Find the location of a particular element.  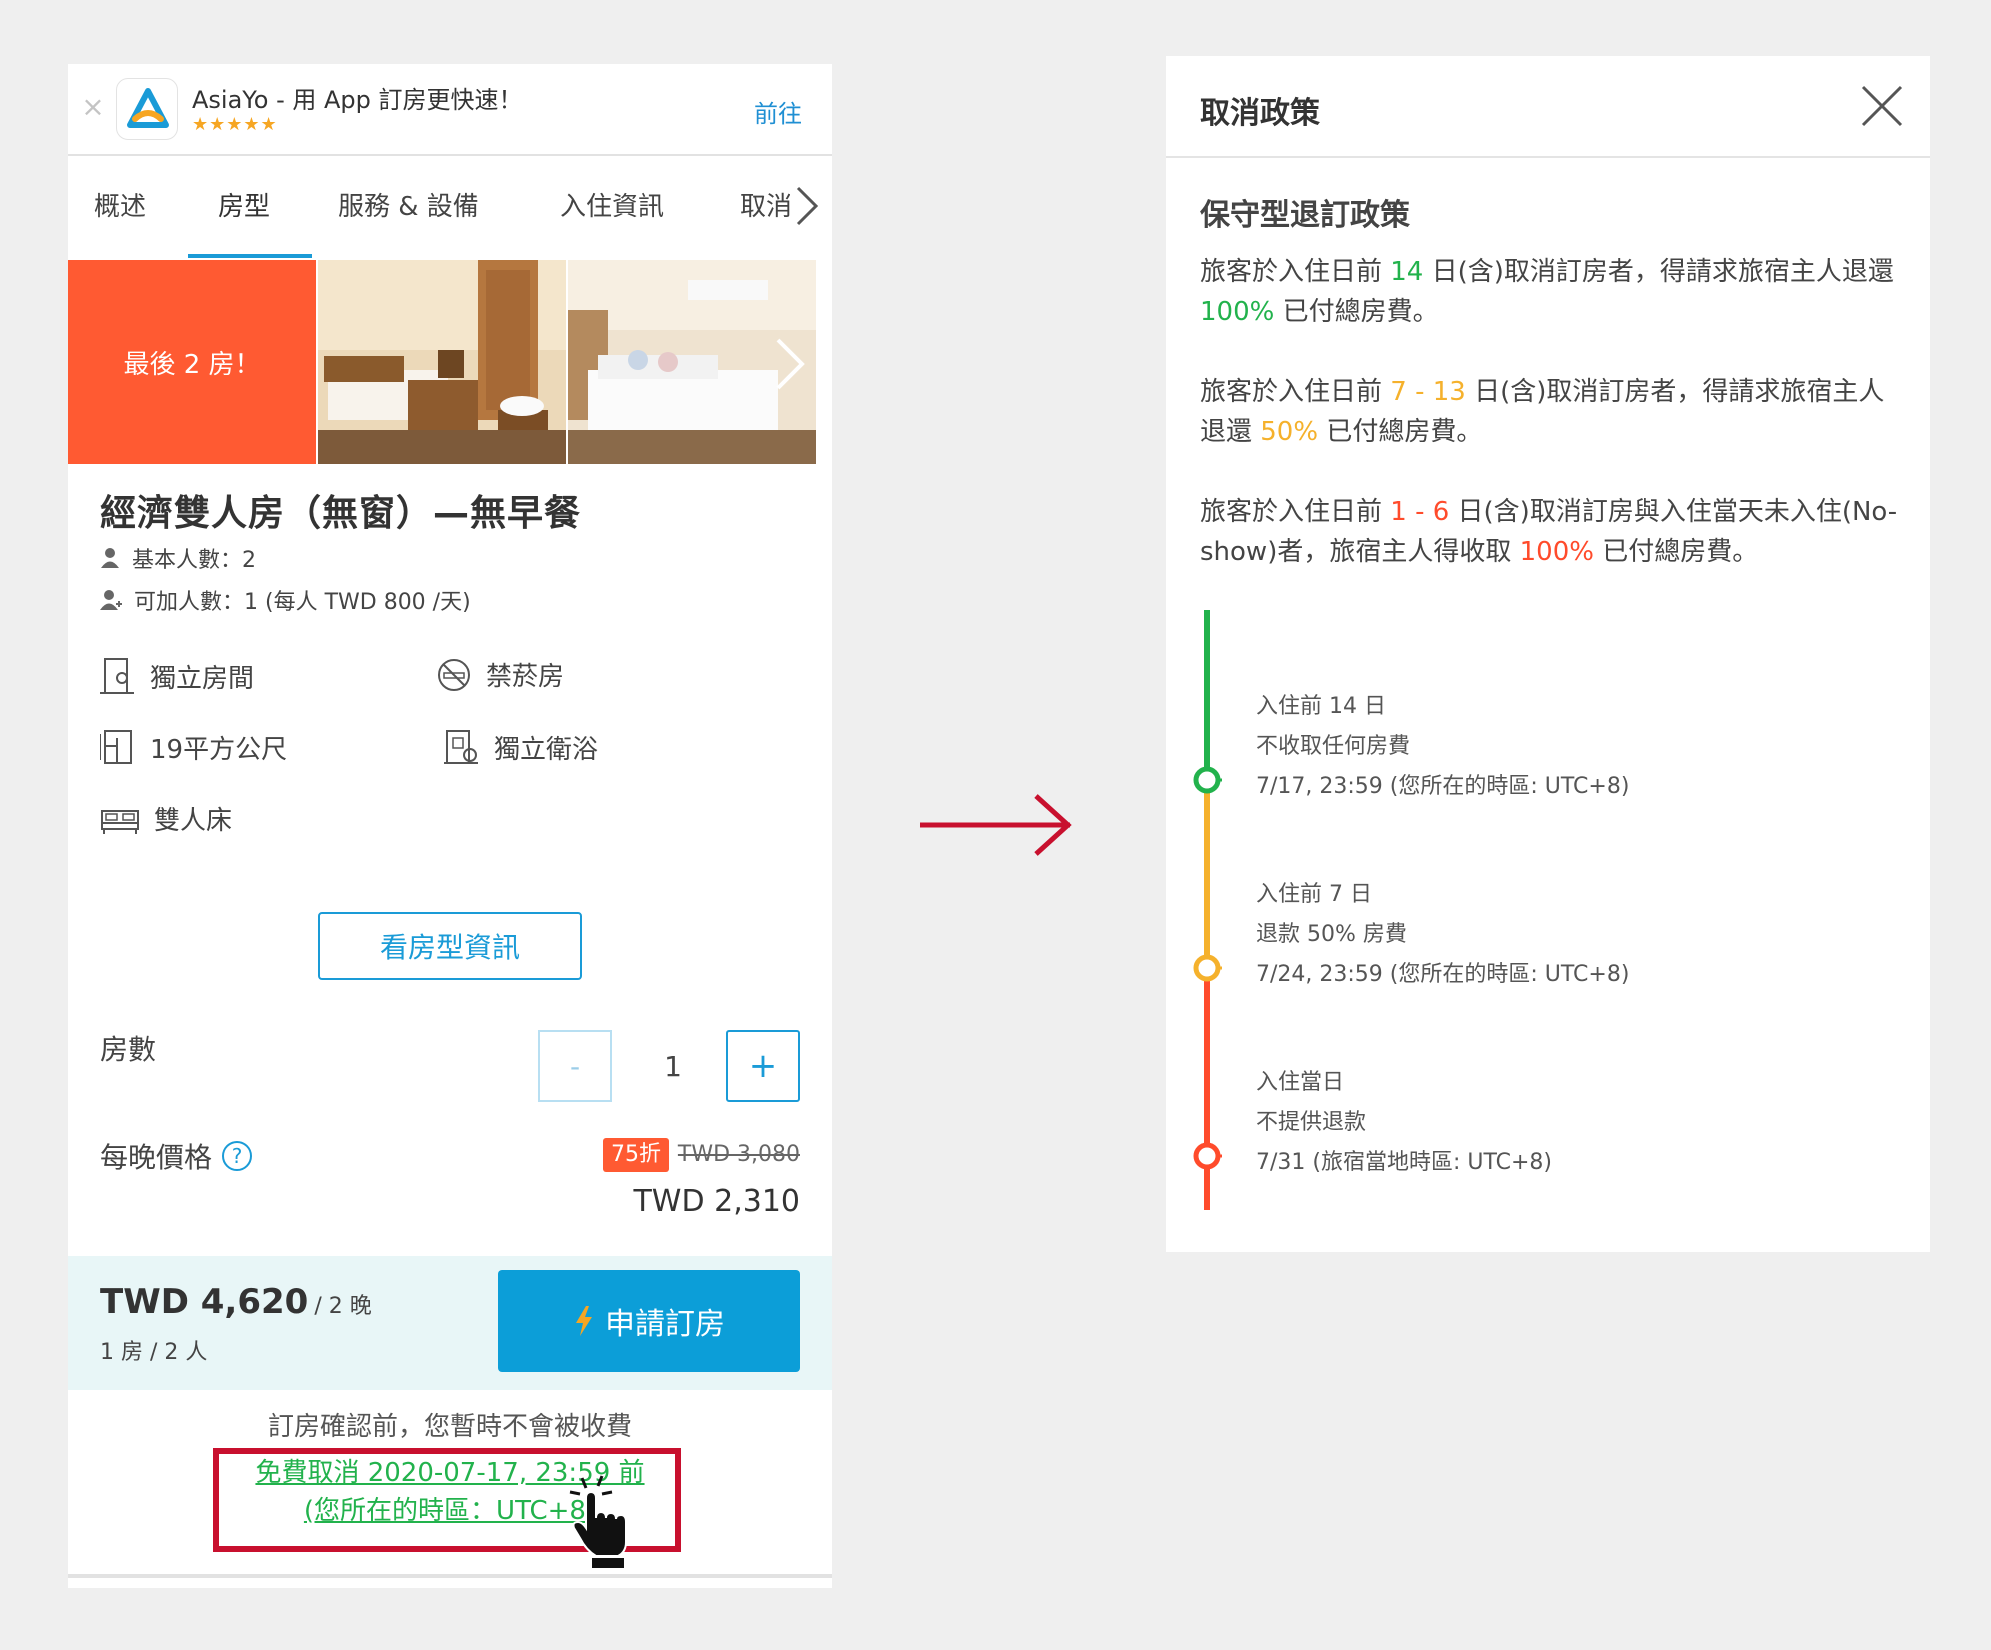

rule-days: 14 is located at coordinates (1407, 272).